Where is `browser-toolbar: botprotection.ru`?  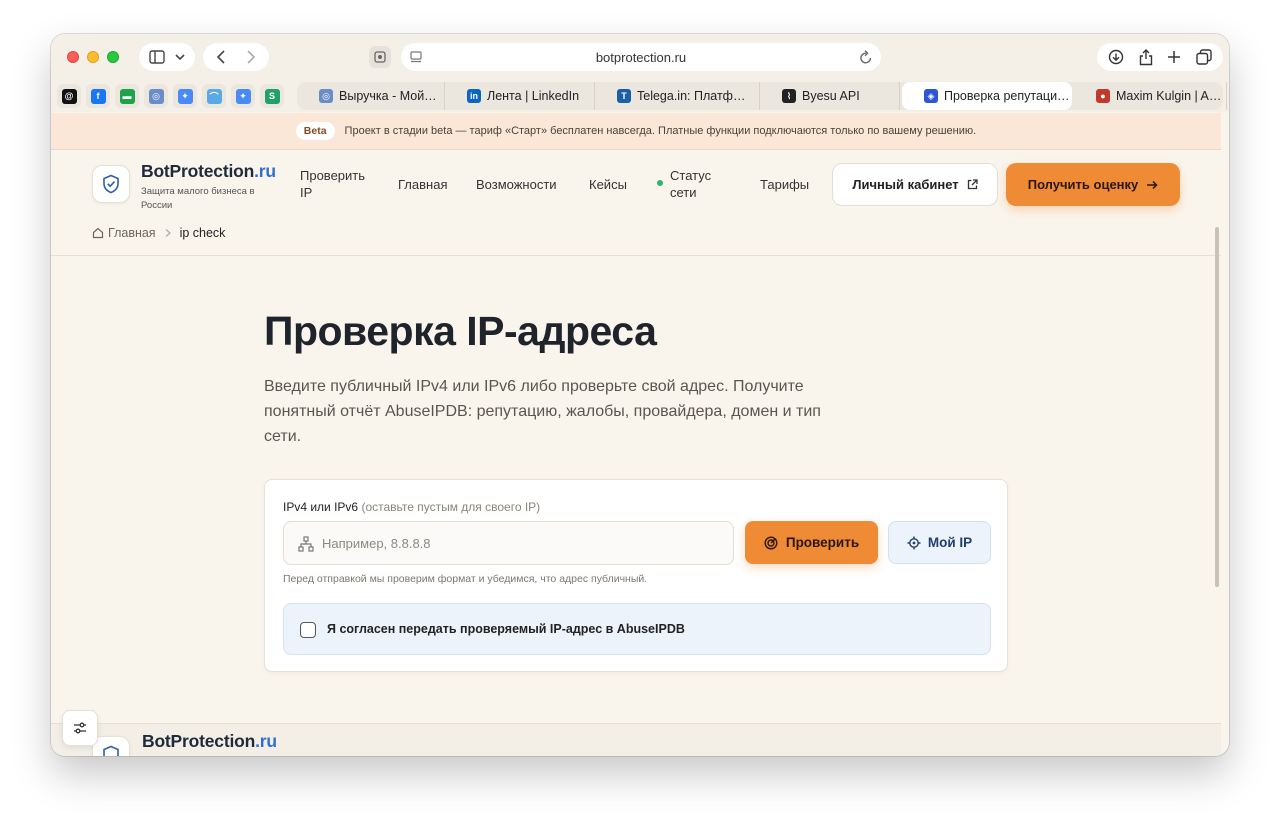
browser-toolbar: botprotection.ru is located at coordinates (640, 57).